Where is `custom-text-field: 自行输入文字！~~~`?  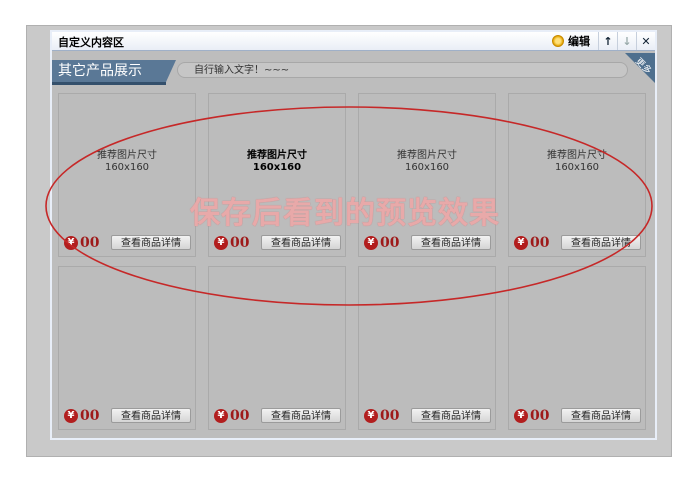 custom-text-field: 自行输入文字！~~~ is located at coordinates (402, 70).